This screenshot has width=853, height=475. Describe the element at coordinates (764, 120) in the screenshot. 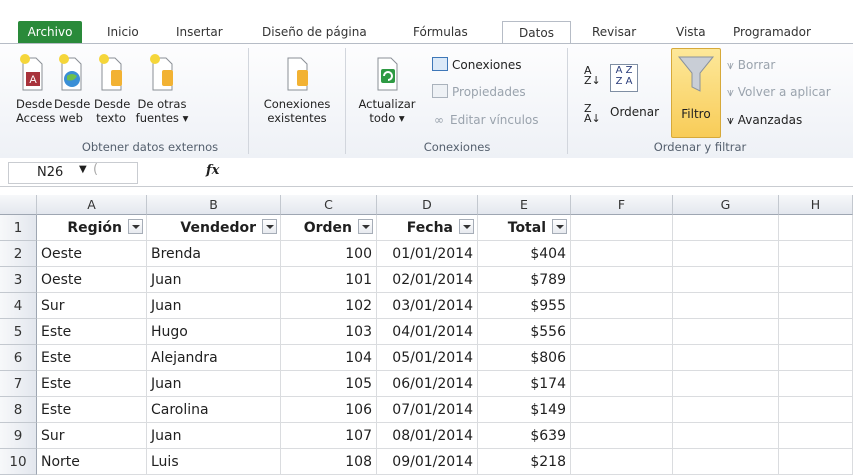

I see `advanced-filter-button: ⩛ Avanzadas` at that location.